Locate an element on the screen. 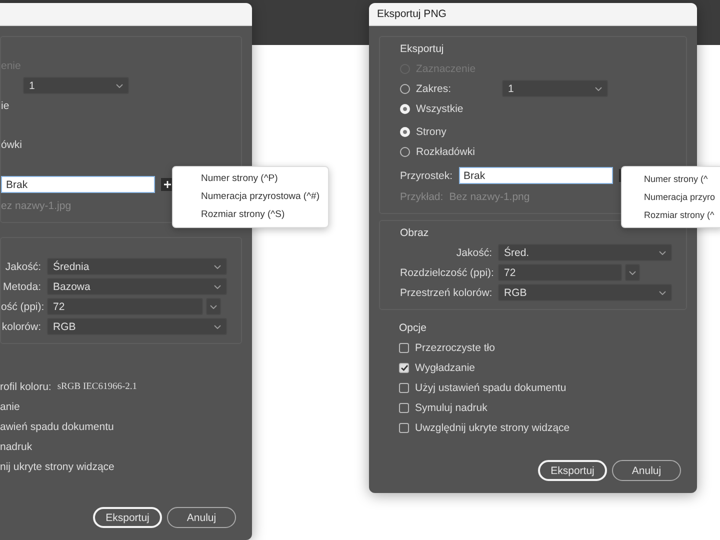 This screenshot has height=540, width=720. checkbox-label: Symuluj nadruk is located at coordinates (451, 408).